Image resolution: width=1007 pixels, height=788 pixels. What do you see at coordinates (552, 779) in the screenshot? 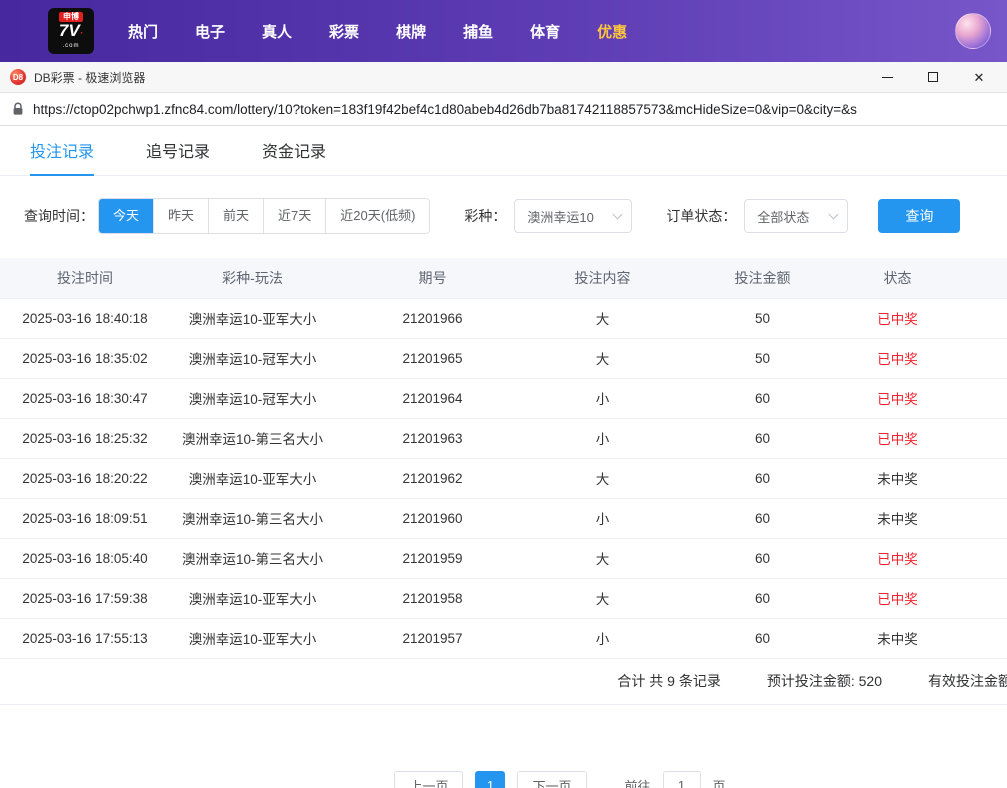
I see `next-page-button: 下一页` at bounding box center [552, 779].